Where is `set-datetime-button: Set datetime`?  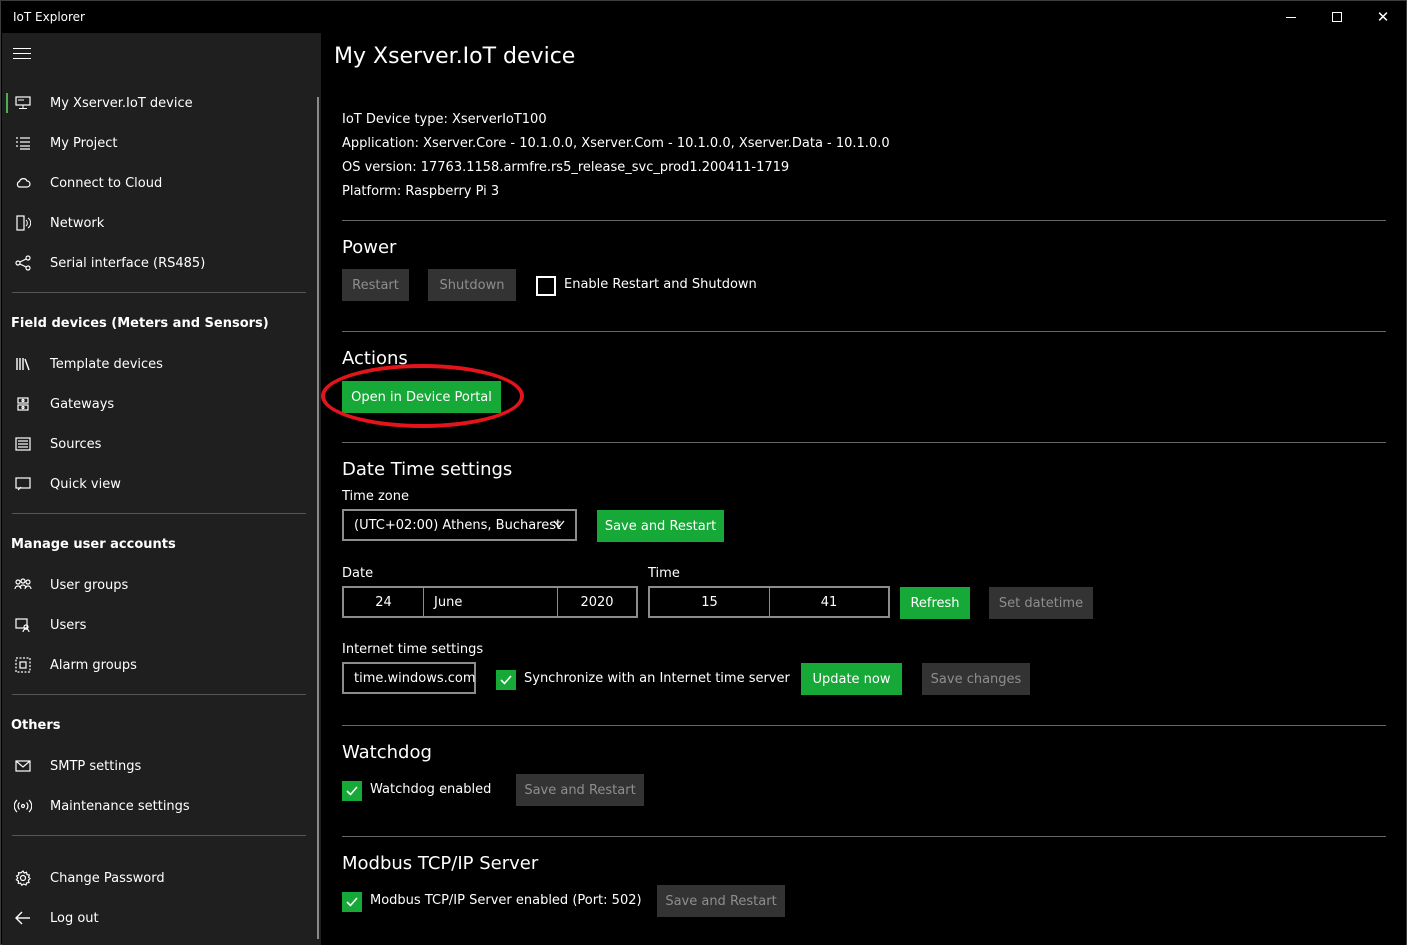 set-datetime-button: Set datetime is located at coordinates (1041, 603).